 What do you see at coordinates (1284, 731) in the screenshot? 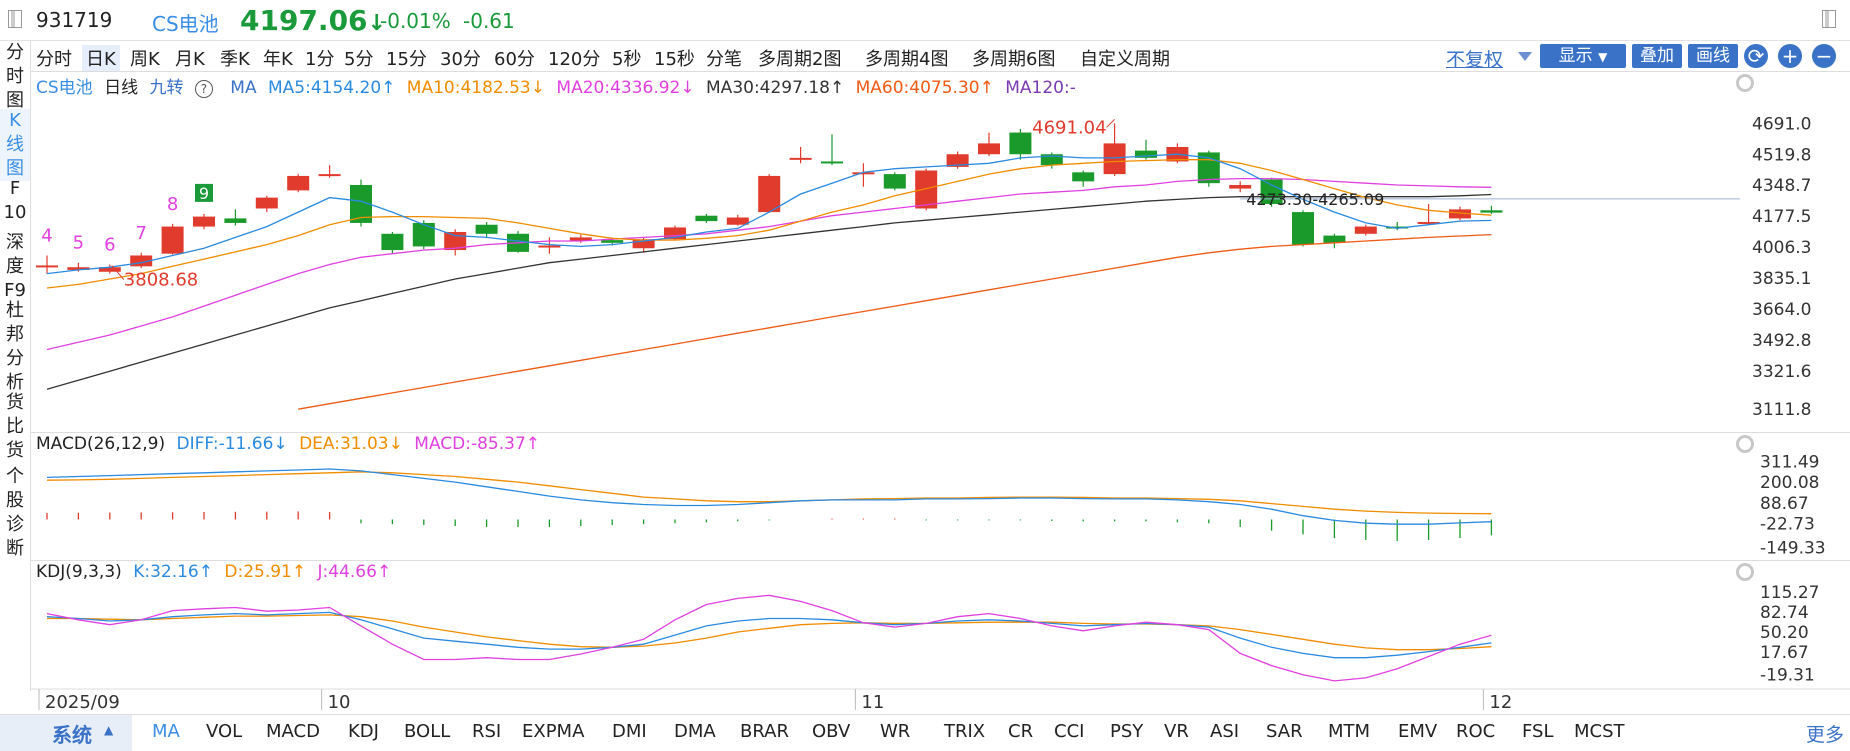
I see `indicator-tab: SAR` at bounding box center [1284, 731].